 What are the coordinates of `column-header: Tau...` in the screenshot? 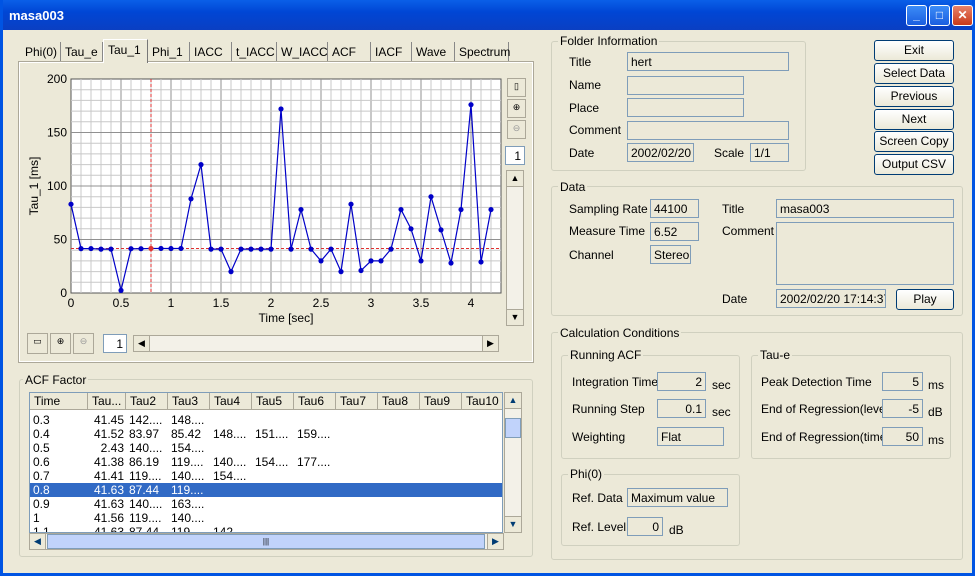 It's located at (107, 401).